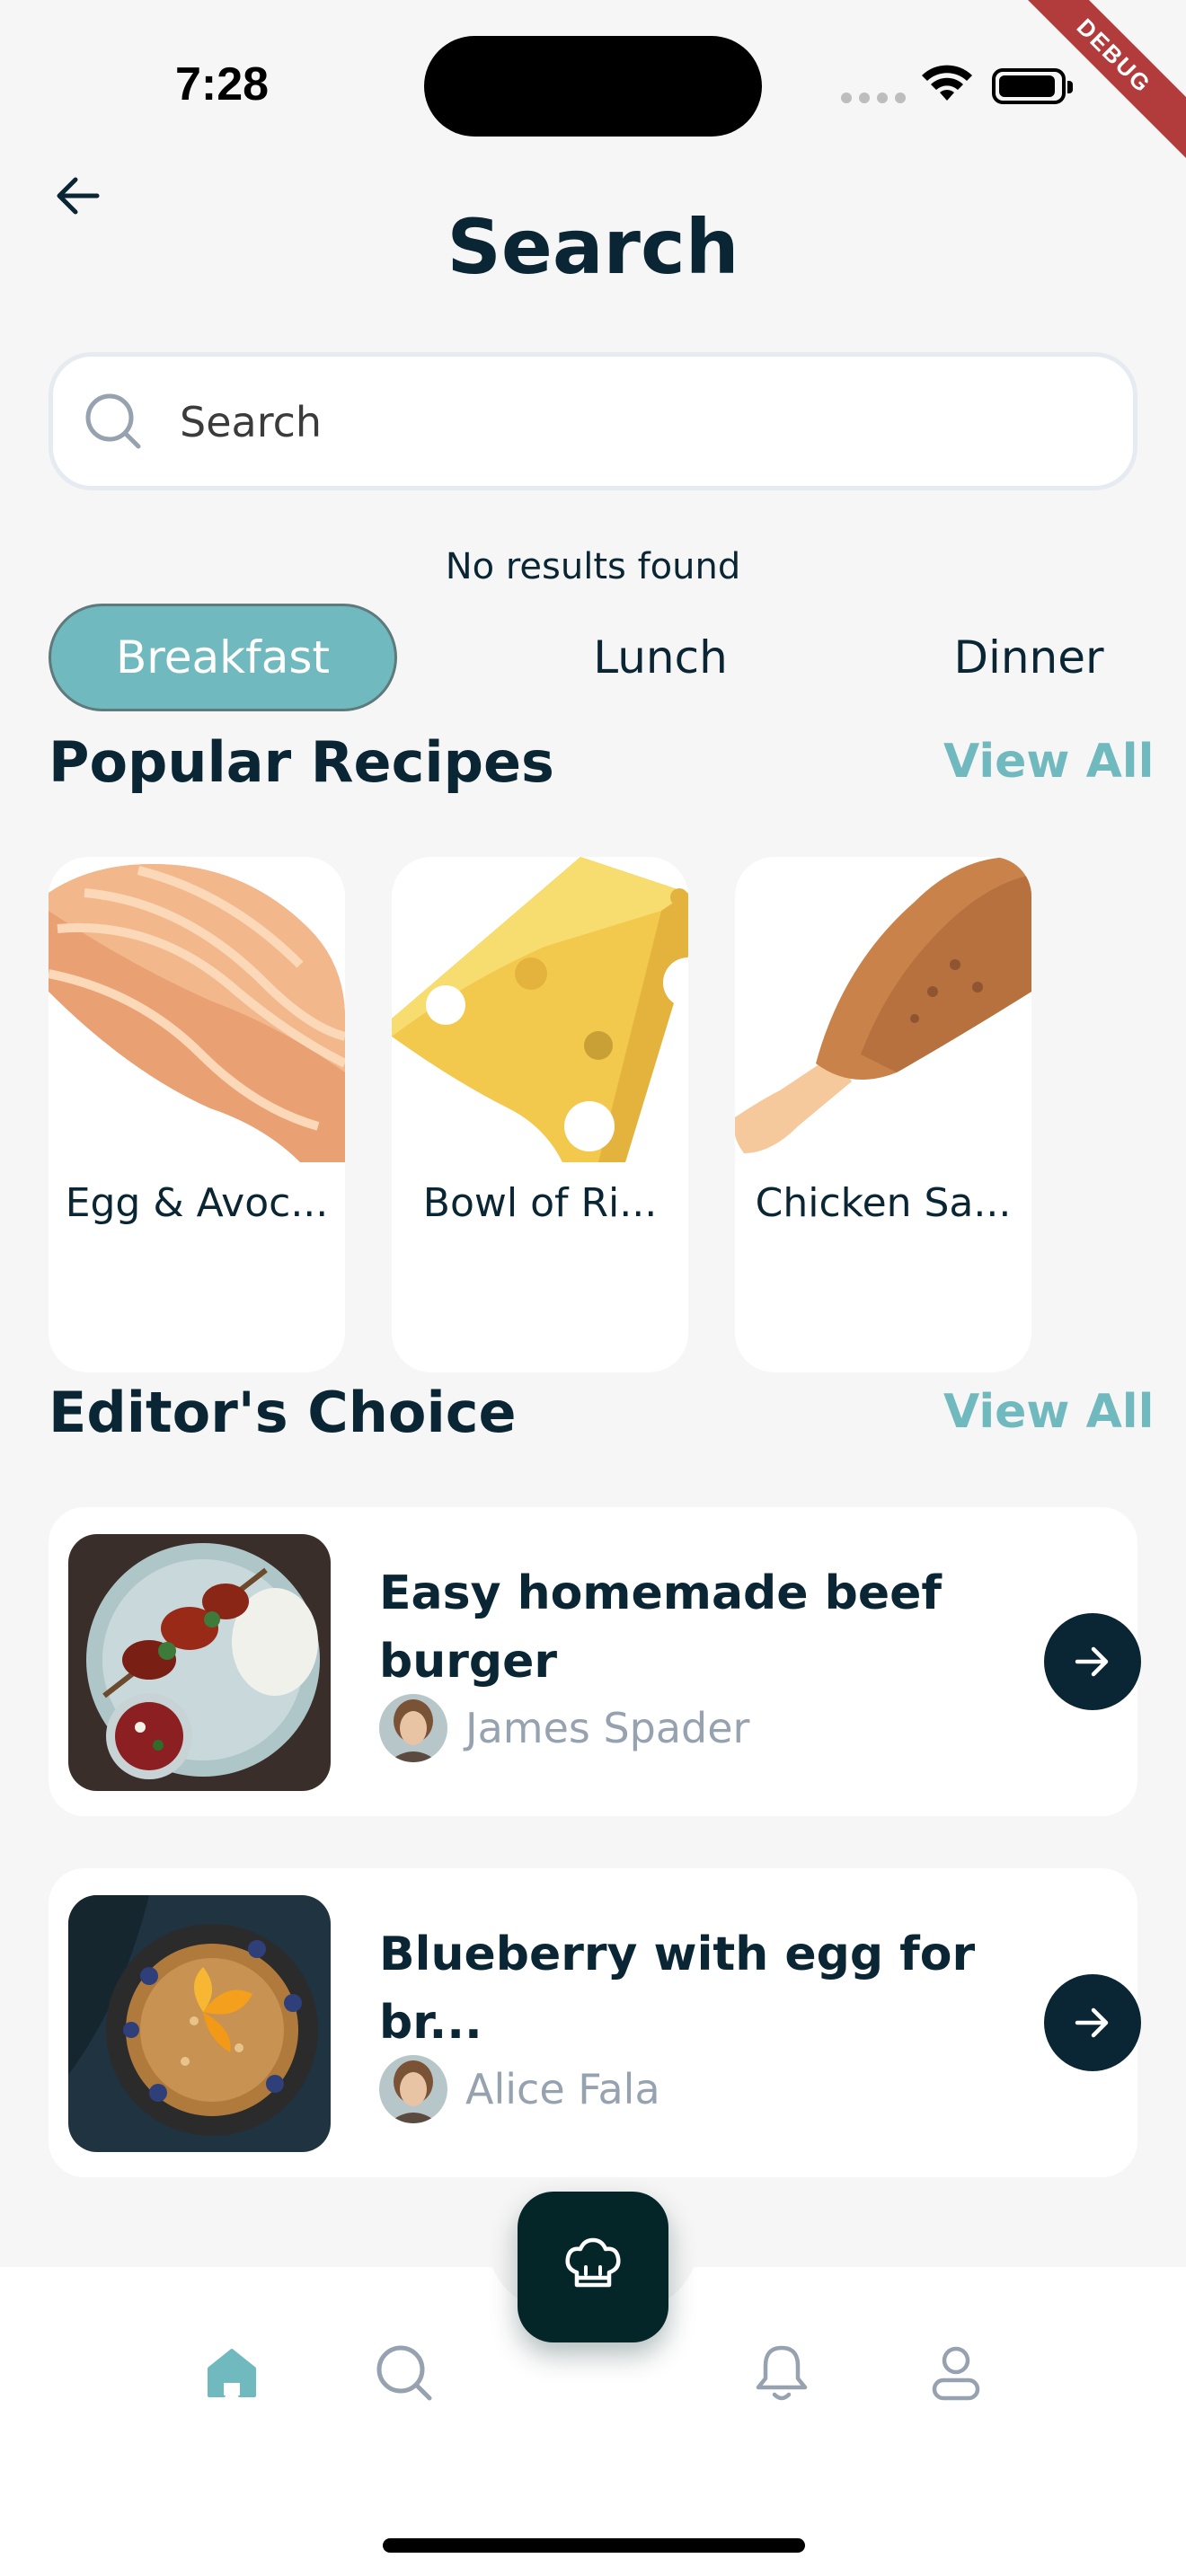 Image resolution: width=1186 pixels, height=2576 pixels. What do you see at coordinates (629, 422) in the screenshot?
I see `search-input` at bounding box center [629, 422].